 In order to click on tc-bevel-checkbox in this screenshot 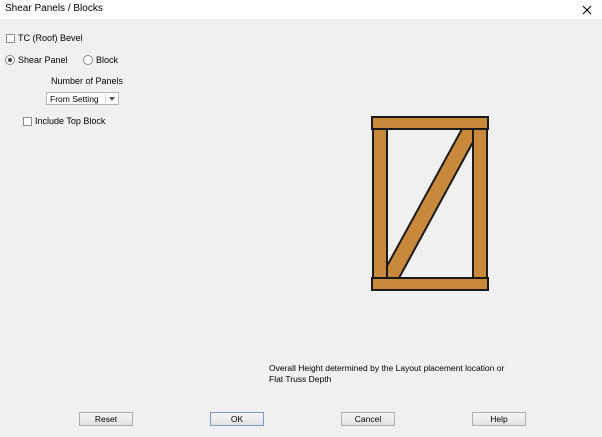, I will do `click(10, 38)`.